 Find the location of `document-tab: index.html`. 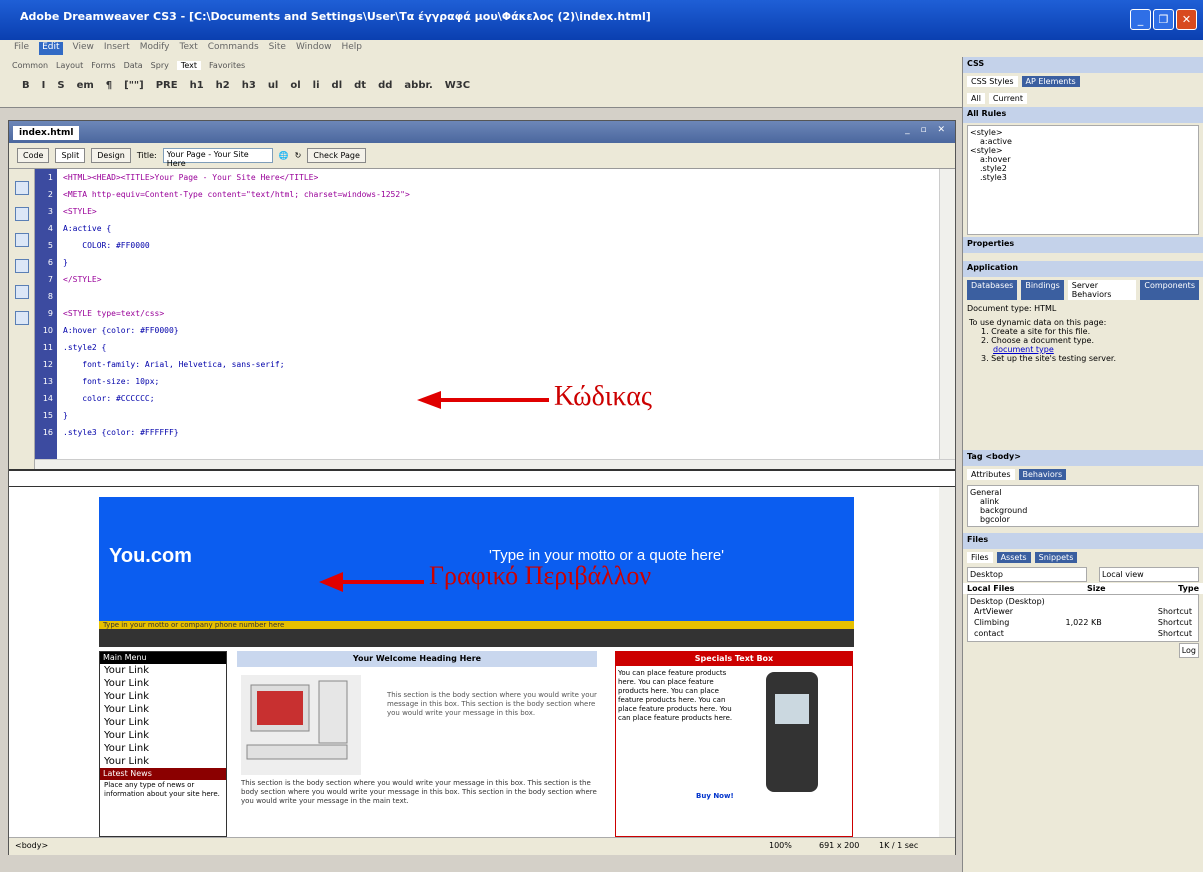

document-tab: index.html is located at coordinates (46, 133).